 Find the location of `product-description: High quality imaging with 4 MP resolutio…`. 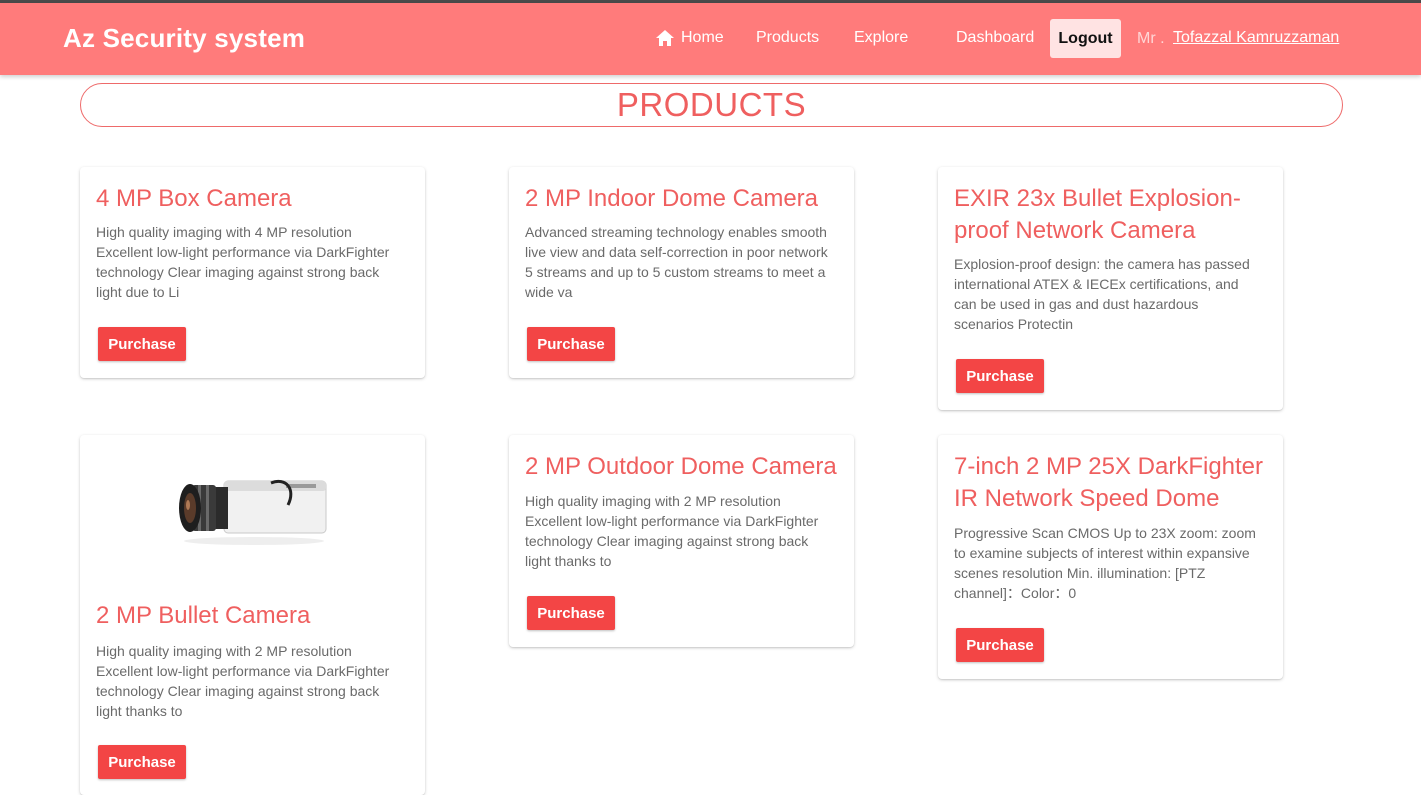

product-description: High quality imaging with 4 MP resolutio… is located at coordinates (243, 262).